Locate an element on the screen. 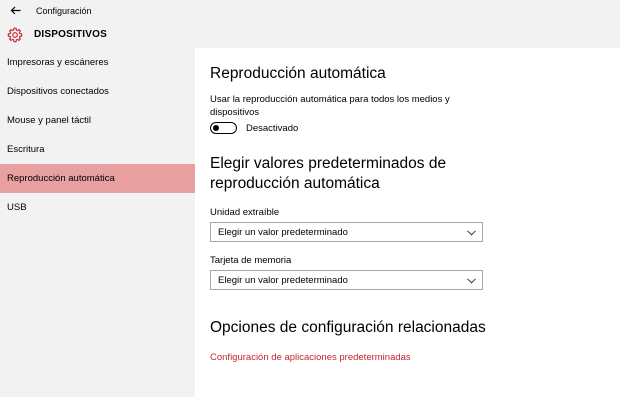 This screenshot has width=620, height=397. sidebar-item-typing: Escritura is located at coordinates (97, 149).